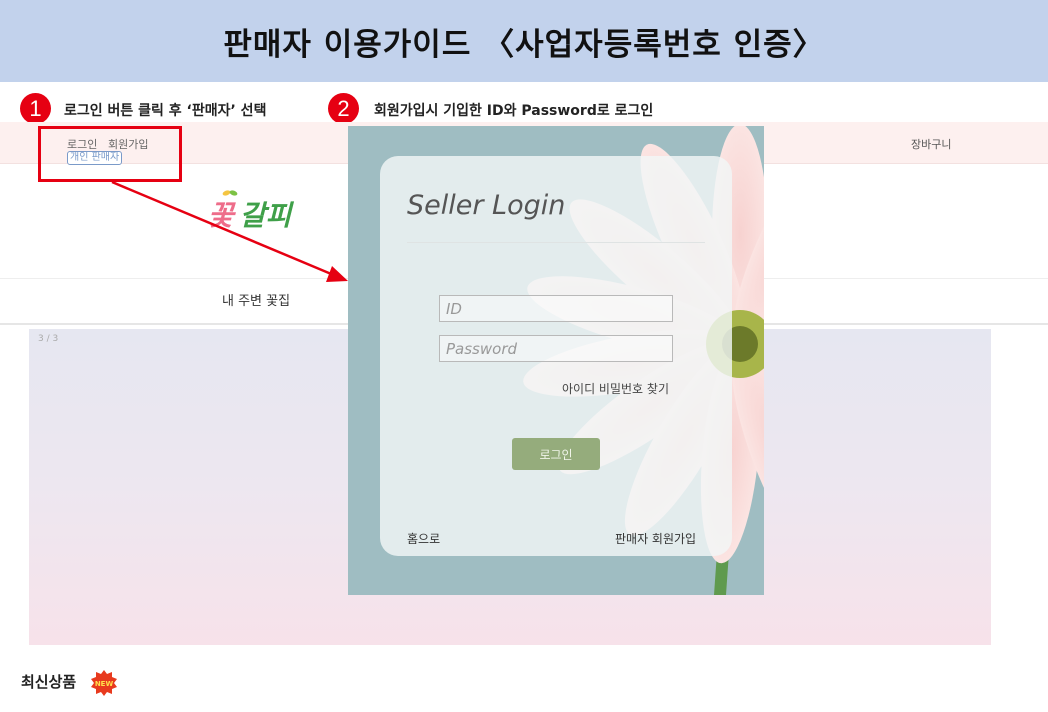 The width and height of the screenshot is (1048, 712). Describe the element at coordinates (221, 215) in the screenshot. I see `logo-text-flower: 꽃` at that location.